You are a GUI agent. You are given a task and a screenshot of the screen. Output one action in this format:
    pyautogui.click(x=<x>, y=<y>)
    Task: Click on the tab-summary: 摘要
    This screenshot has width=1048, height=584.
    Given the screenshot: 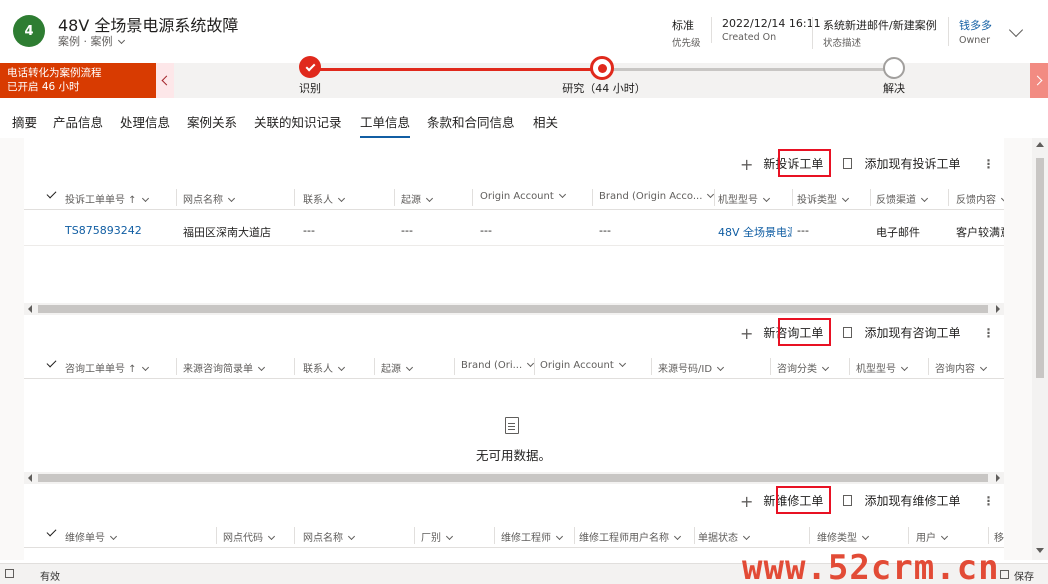 What is the action you would take?
    pyautogui.click(x=24, y=121)
    